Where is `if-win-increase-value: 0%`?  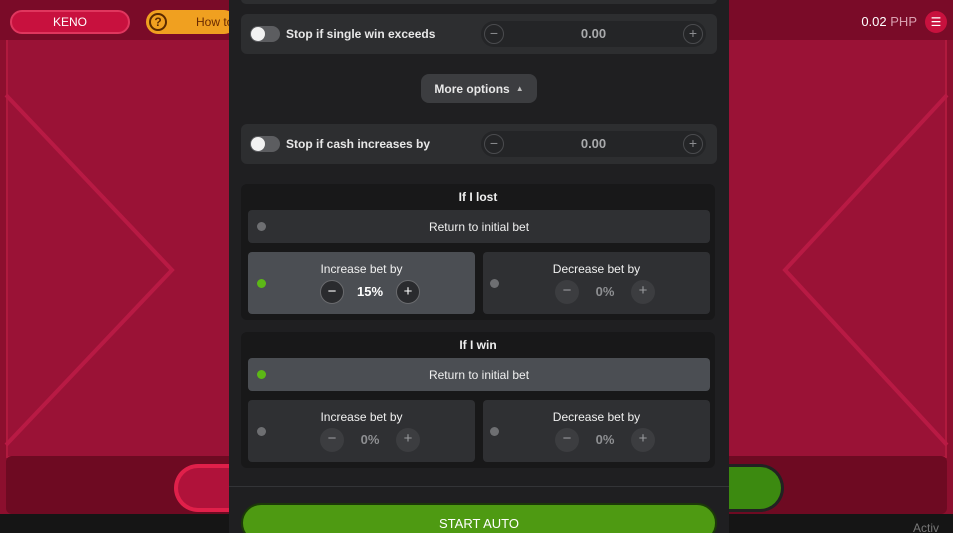 if-win-increase-value: 0% is located at coordinates (370, 440).